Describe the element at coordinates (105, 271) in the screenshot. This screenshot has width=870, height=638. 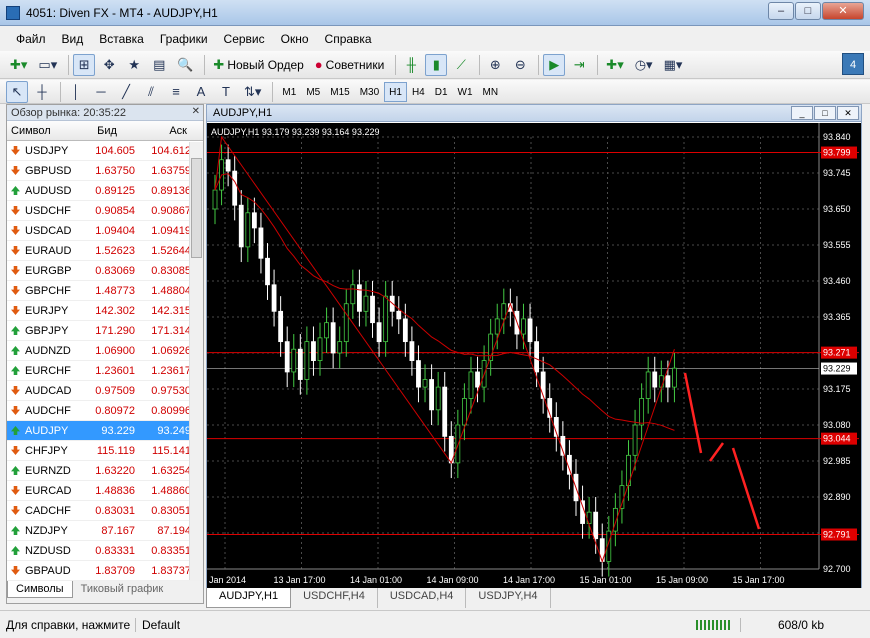
I see `table-row: EURGBP 0.83069 0.83085` at that location.